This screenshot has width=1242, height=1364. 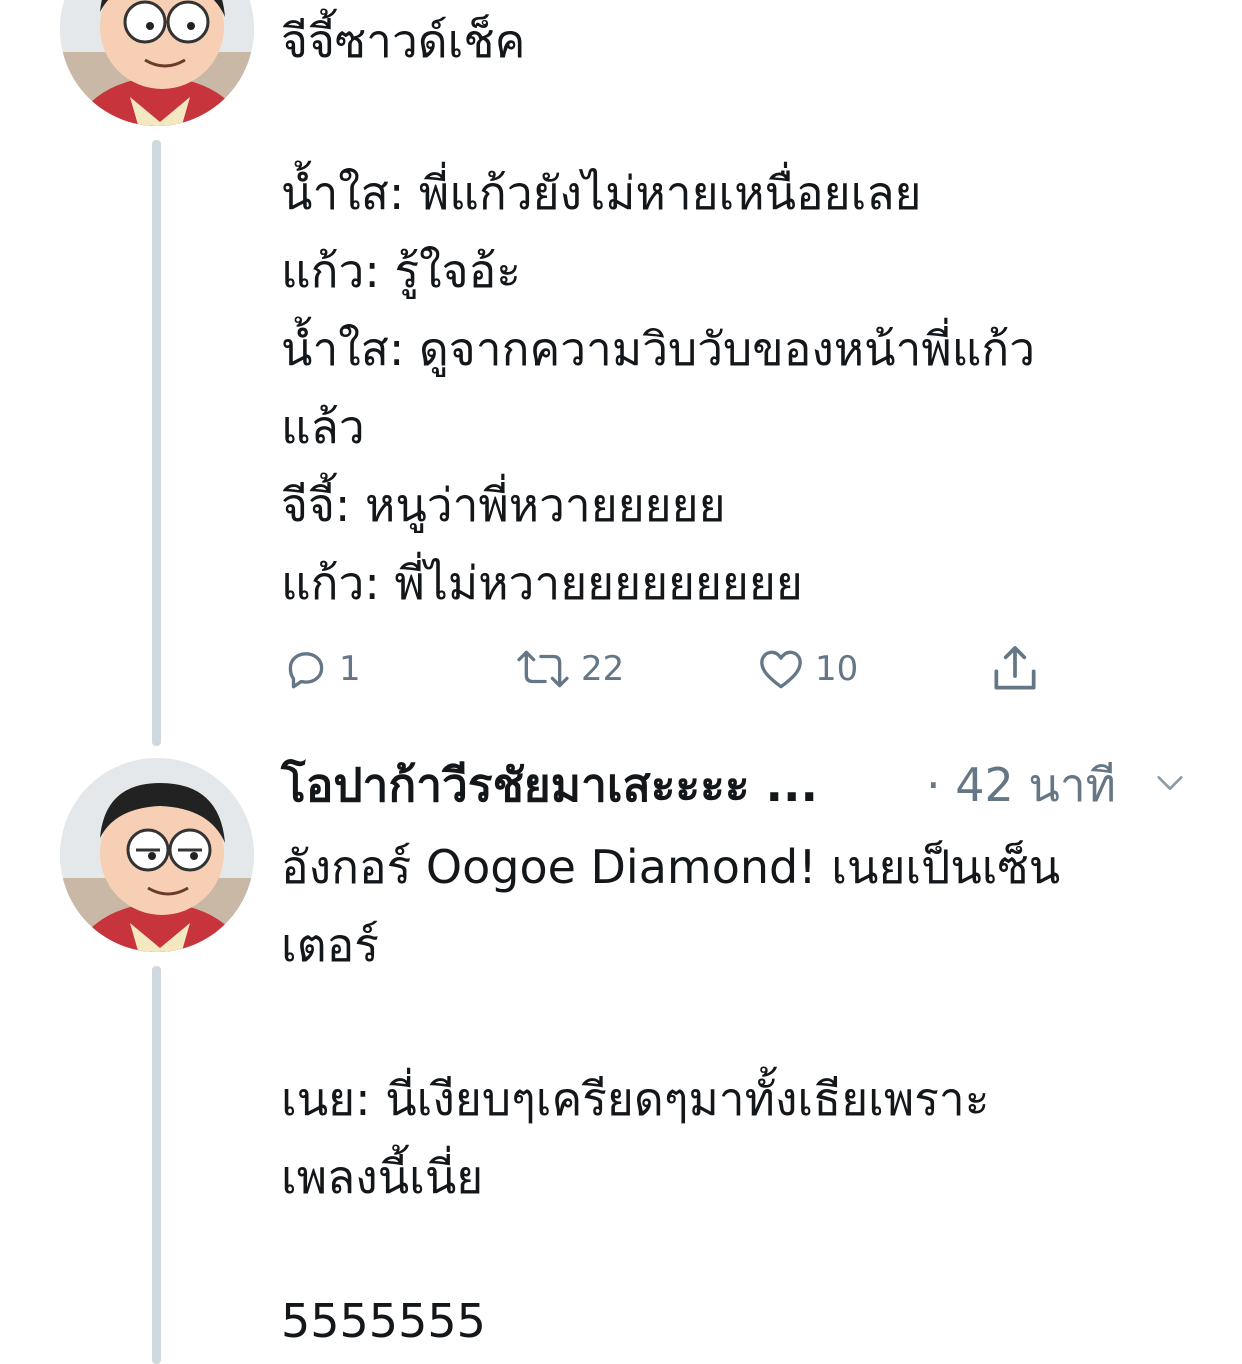 What do you see at coordinates (1021, 785) in the screenshot?
I see `timestamp: · 42 นาที` at bounding box center [1021, 785].